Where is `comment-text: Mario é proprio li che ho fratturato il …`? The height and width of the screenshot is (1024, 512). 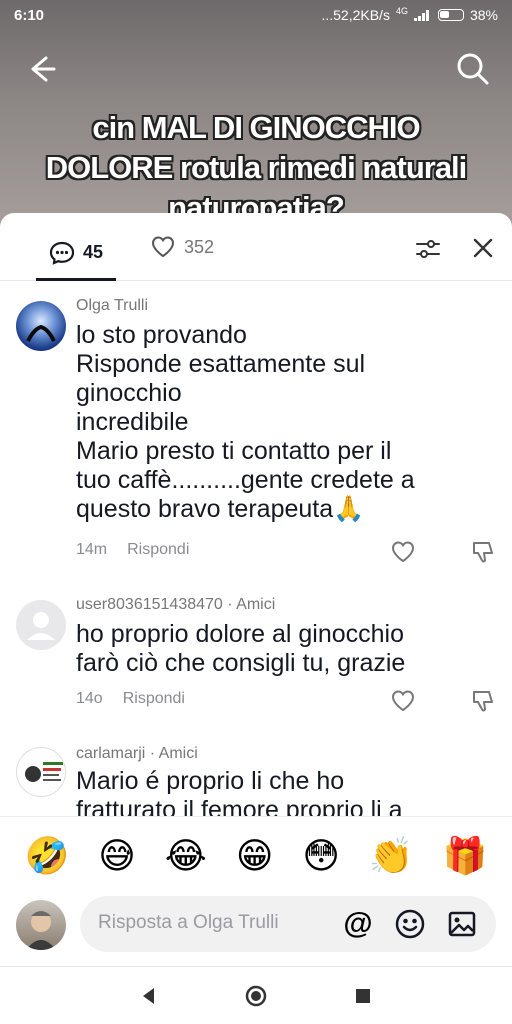
comment-text: Mario é proprio li che ho fratturato il … is located at coordinates (286, 791).